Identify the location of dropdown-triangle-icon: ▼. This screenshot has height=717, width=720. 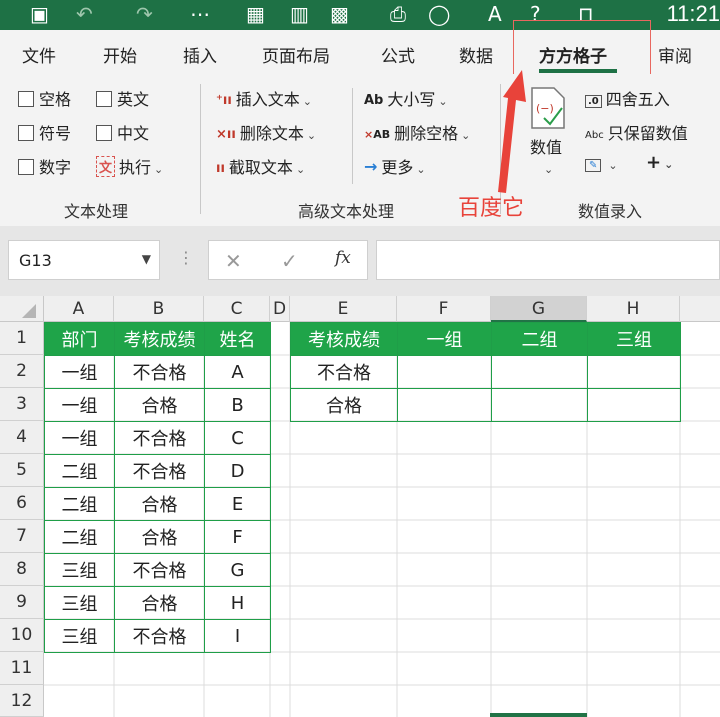
(146, 259).